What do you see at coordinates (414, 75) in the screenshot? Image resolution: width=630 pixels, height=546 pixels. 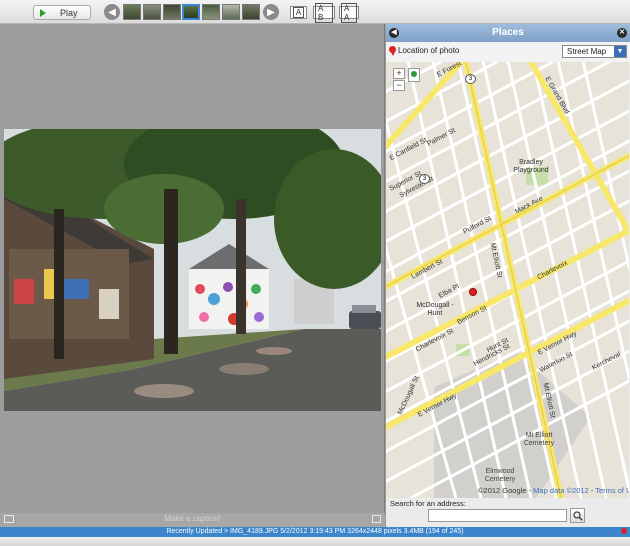 I see `street-view-pin-icon` at bounding box center [414, 75].